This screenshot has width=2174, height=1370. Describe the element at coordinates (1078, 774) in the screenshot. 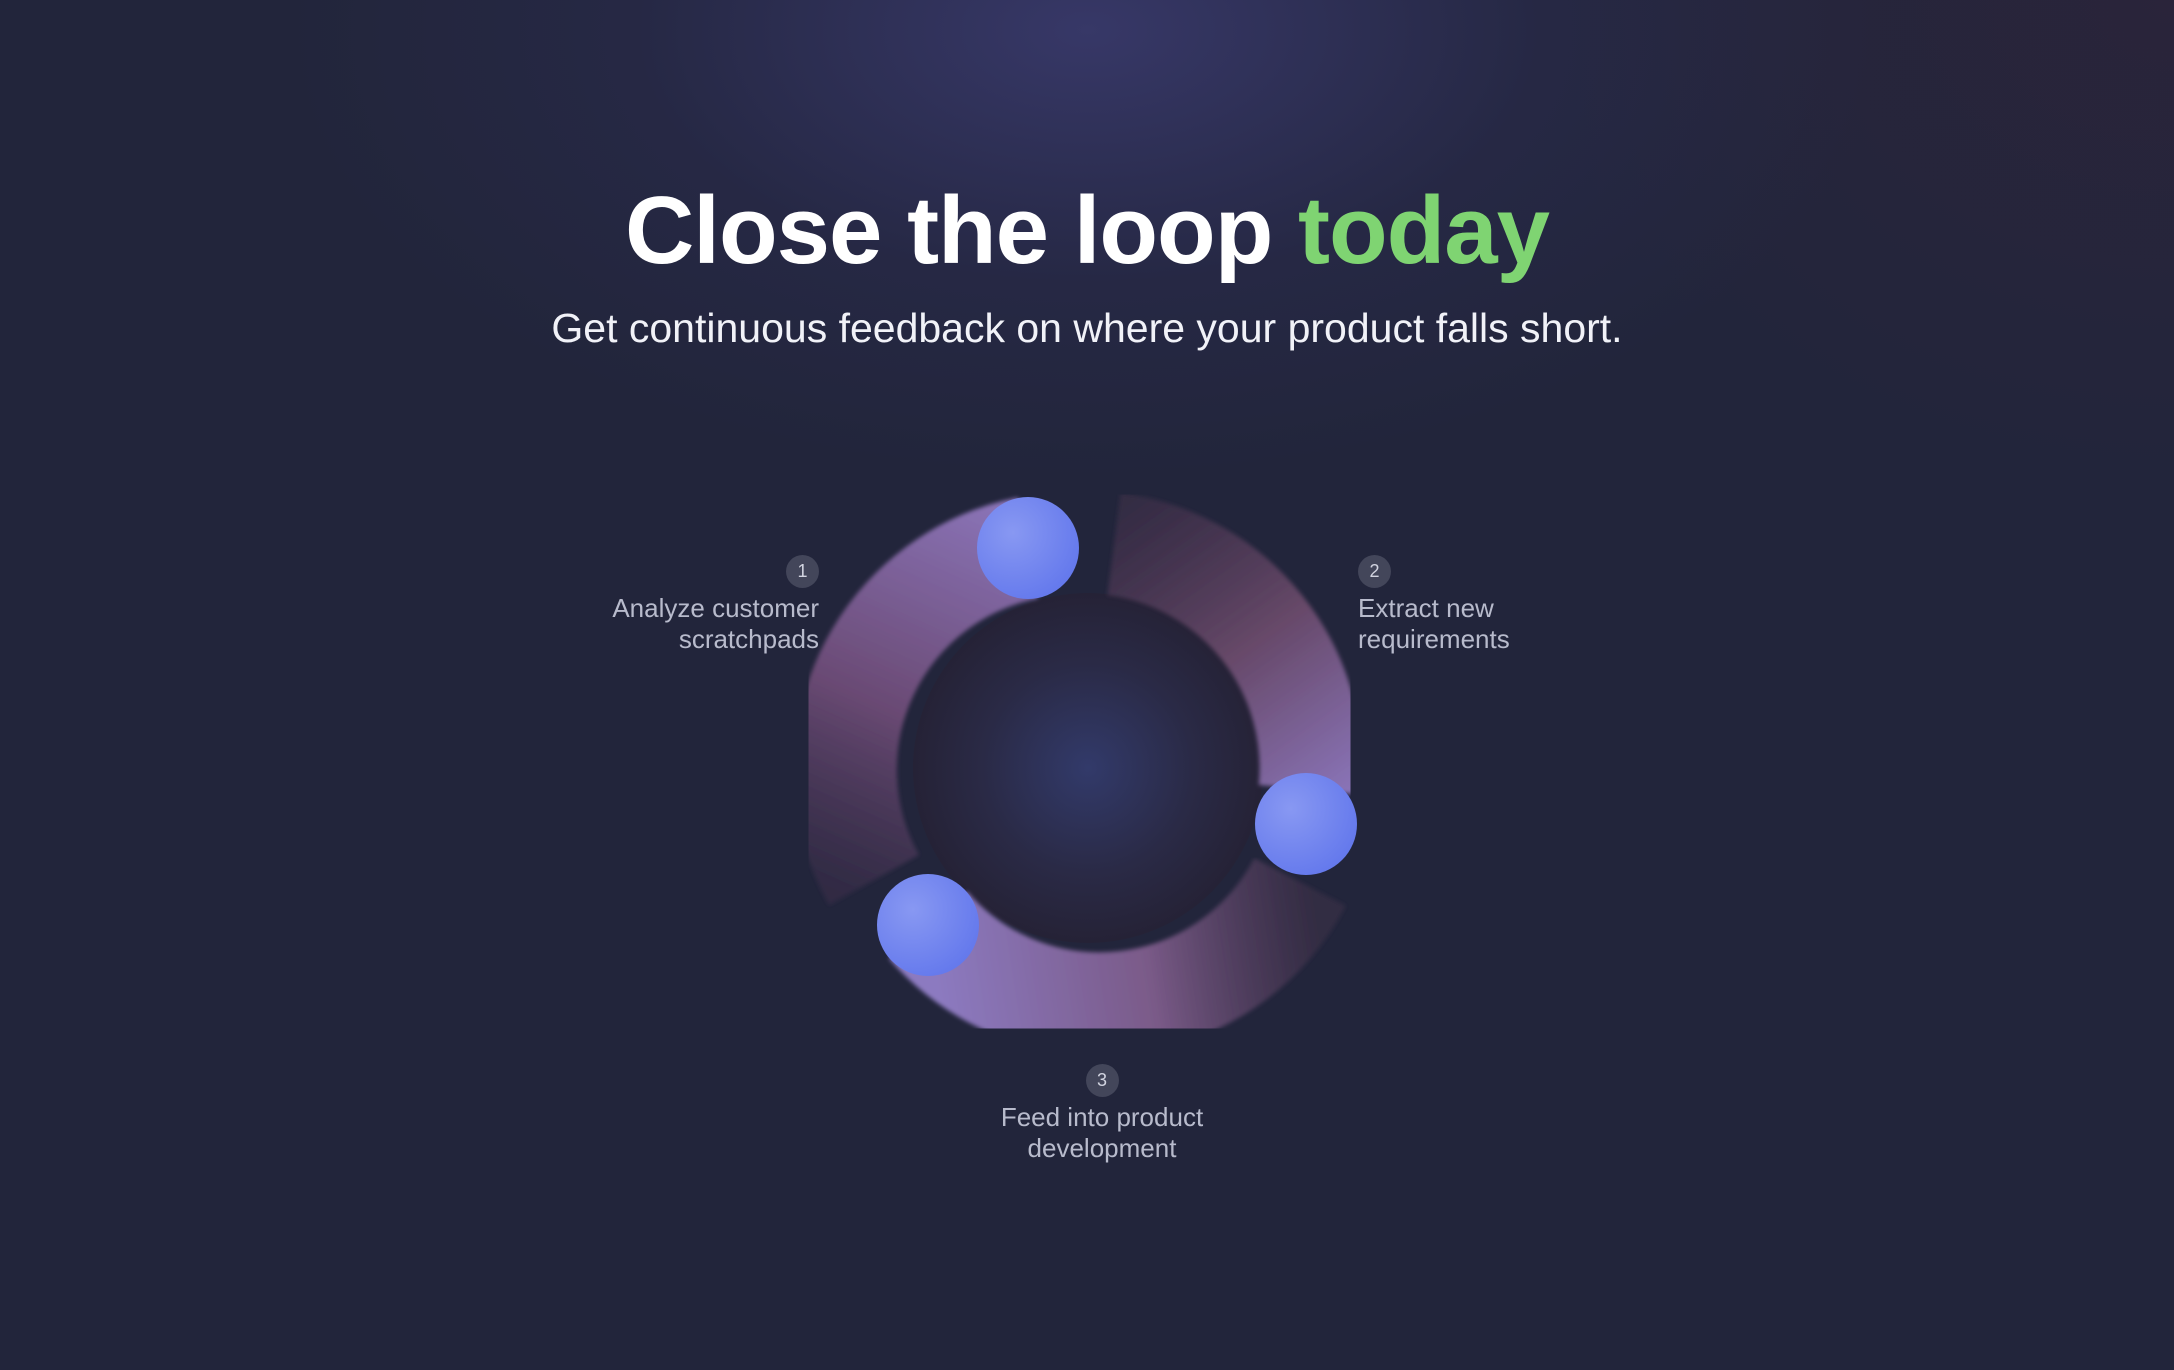

I see `feedback-loop-diagram` at that location.